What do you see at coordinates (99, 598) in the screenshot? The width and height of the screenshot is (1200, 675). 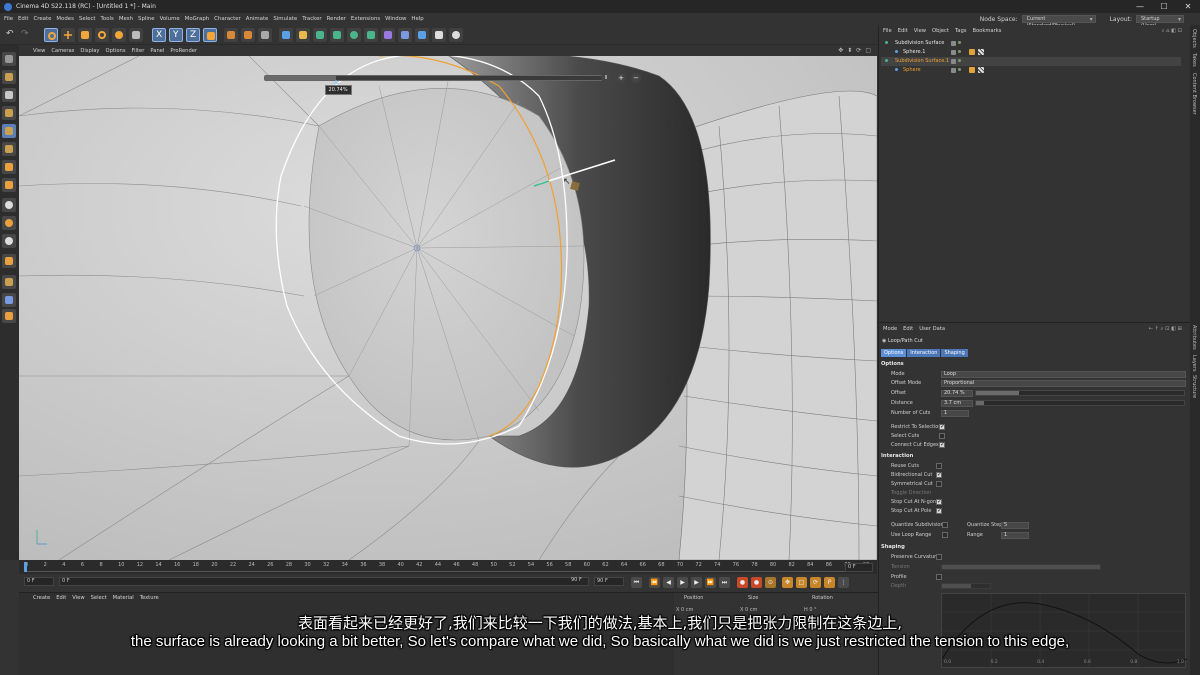 I see `material-menu-select: Select` at bounding box center [99, 598].